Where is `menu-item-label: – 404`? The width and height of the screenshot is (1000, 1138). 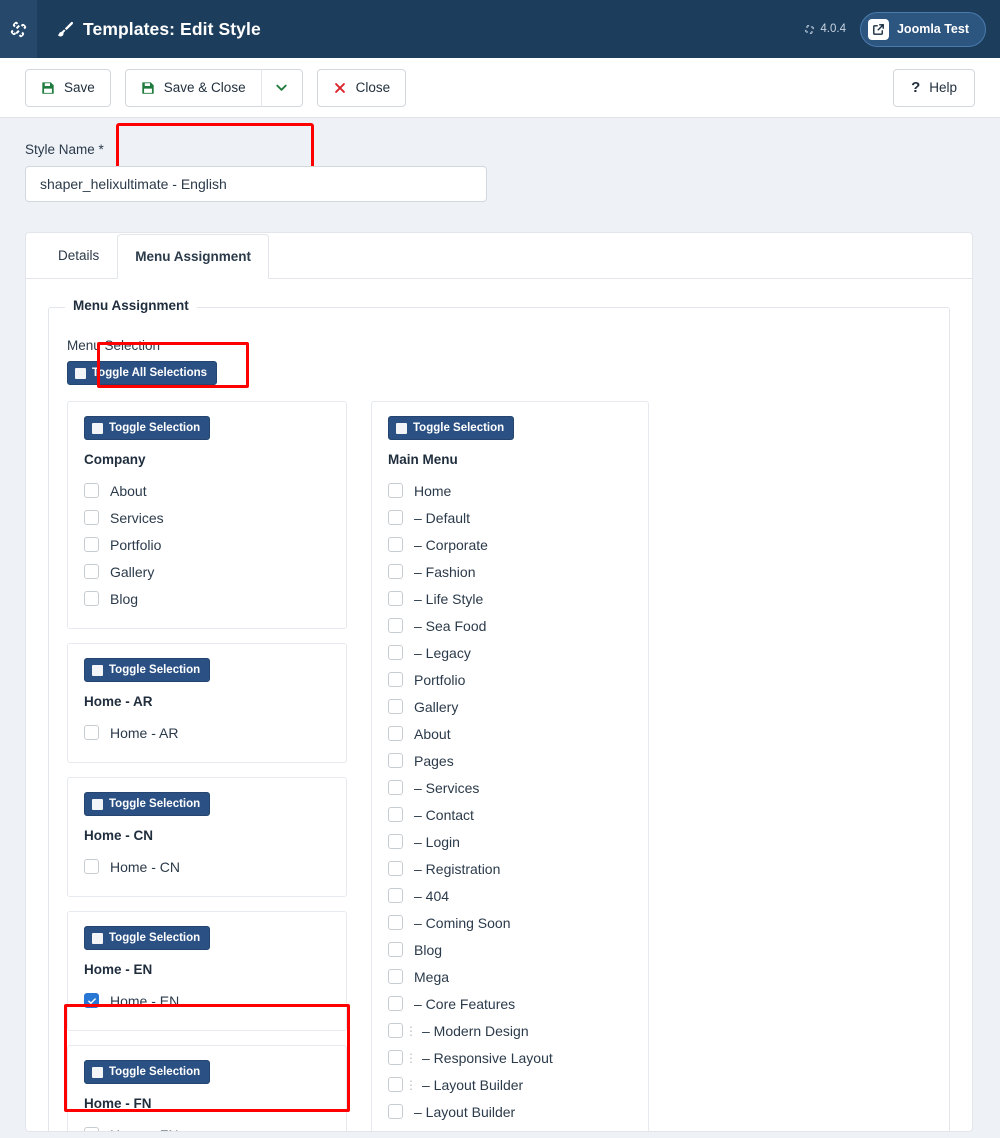
menu-item-label: – 404 is located at coordinates (432, 895).